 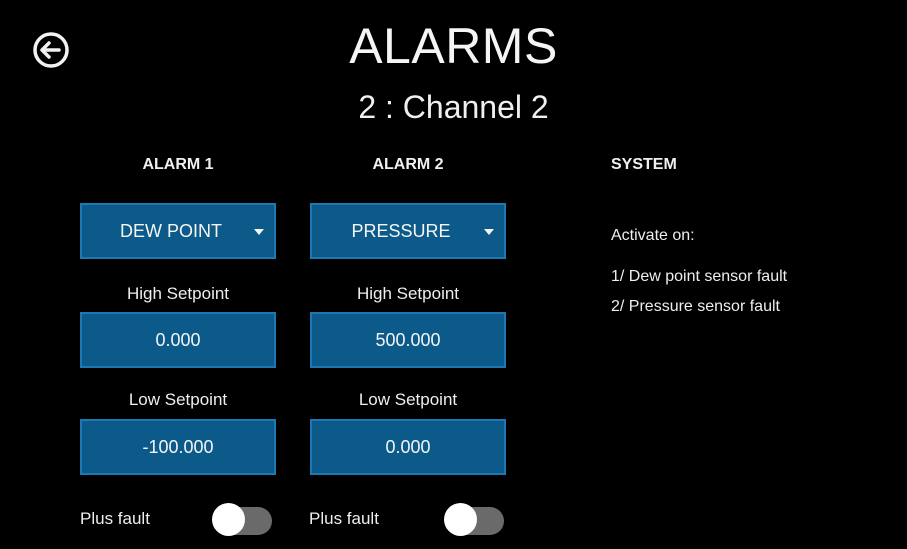 I want to click on alarm2-low-setpoint-value: 0.000, so click(x=408, y=446).